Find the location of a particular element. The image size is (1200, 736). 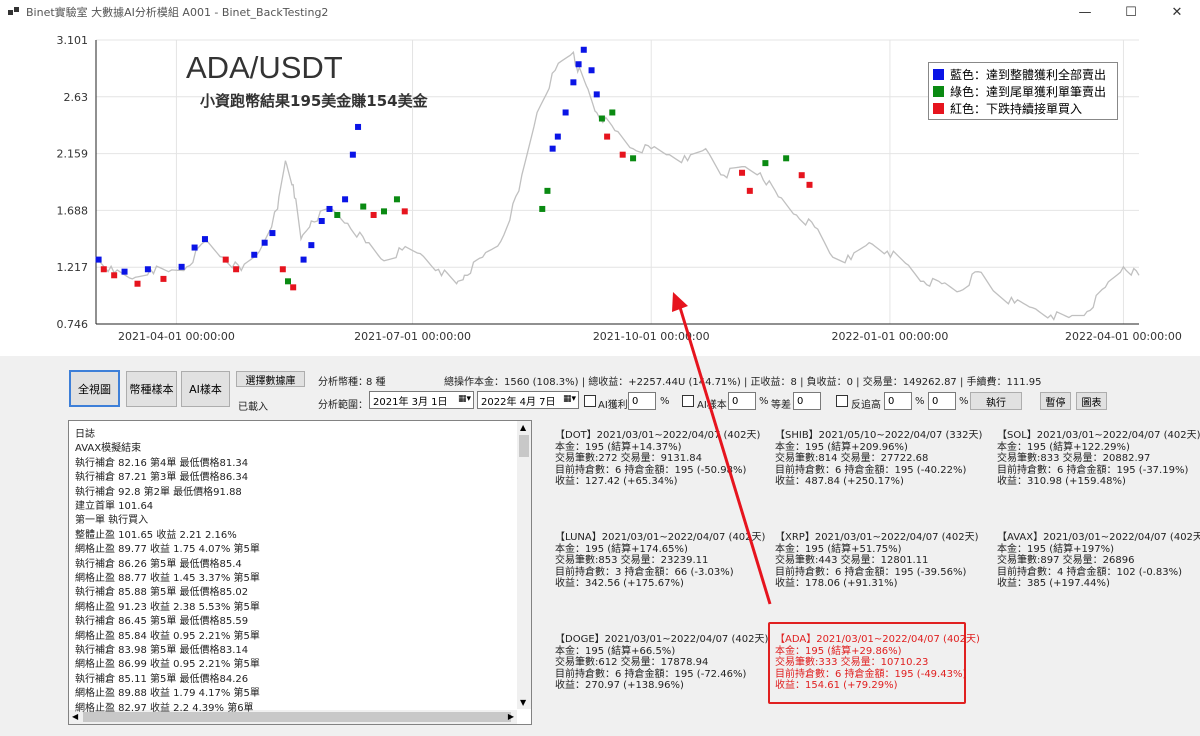

start-date-value: 2021年 3月 1日 is located at coordinates (410, 402).